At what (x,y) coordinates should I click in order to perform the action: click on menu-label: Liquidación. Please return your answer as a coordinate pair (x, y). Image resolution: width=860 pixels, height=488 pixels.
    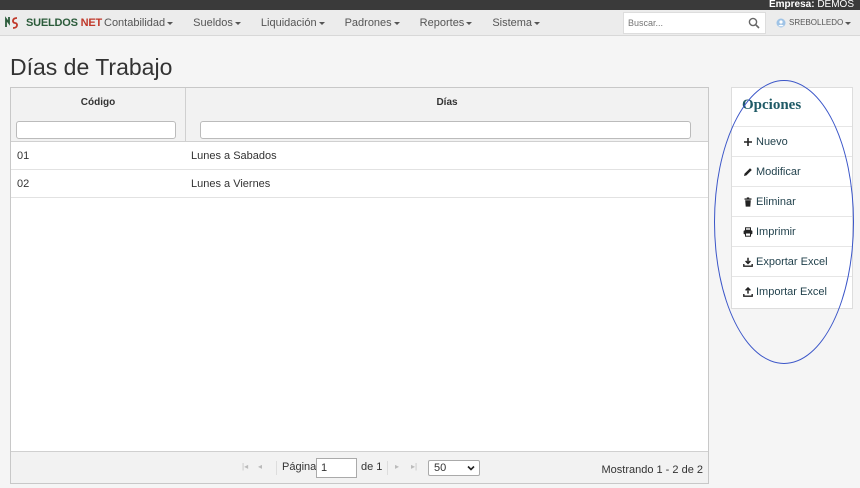
    Looking at the image, I should click on (288, 23).